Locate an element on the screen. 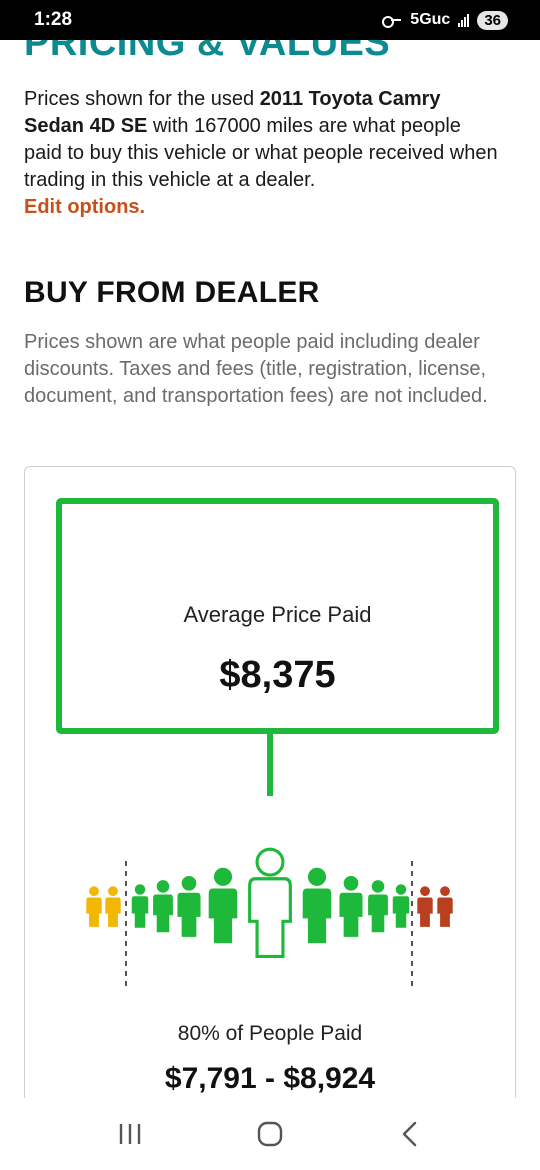  recent-apps-button is located at coordinates (130, 1134).